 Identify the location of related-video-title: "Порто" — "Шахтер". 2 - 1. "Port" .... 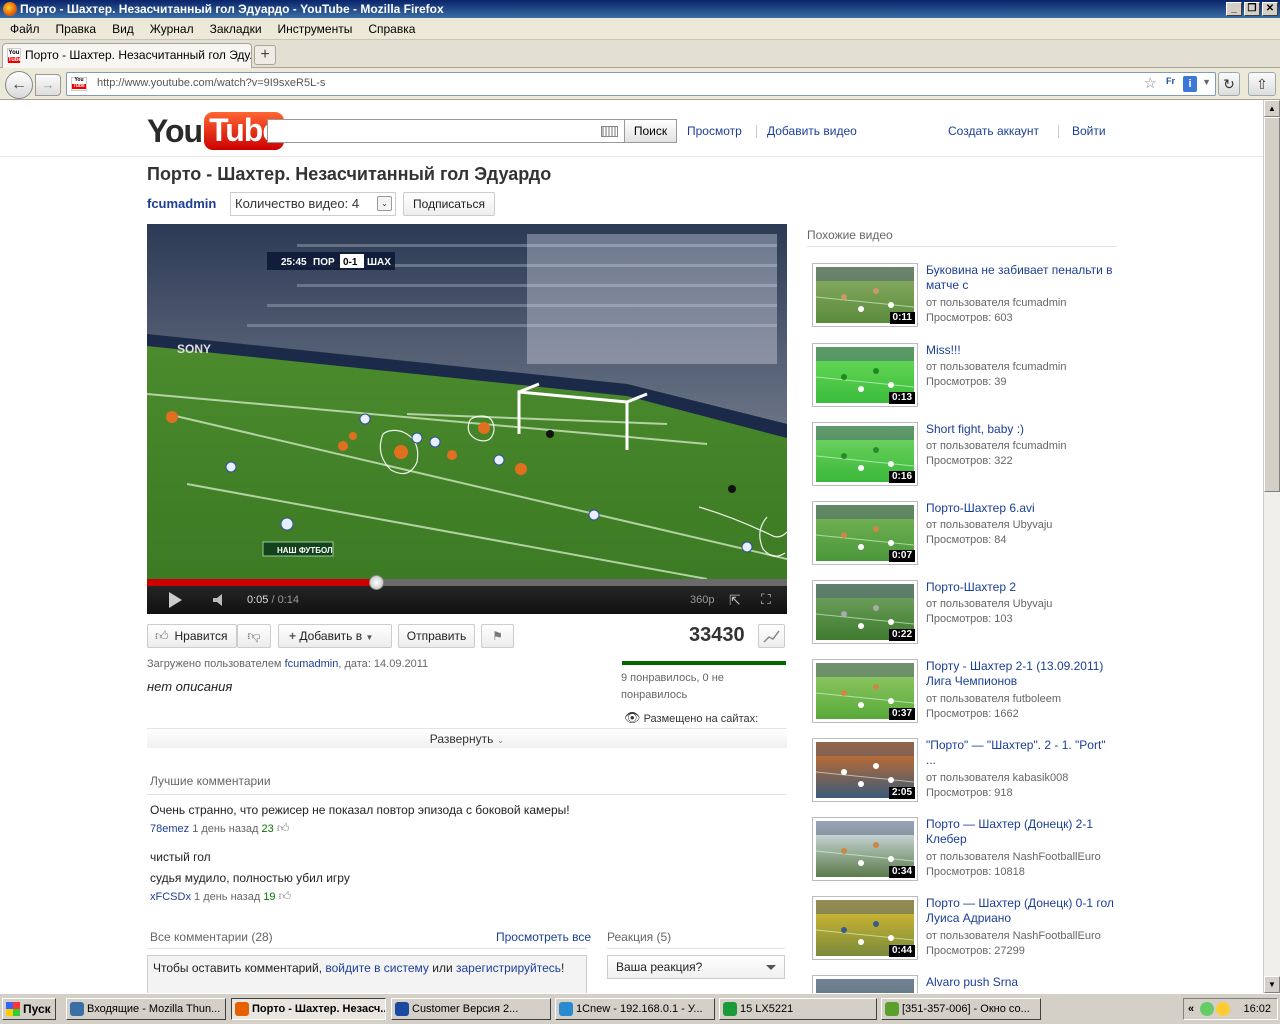
(1021, 753).